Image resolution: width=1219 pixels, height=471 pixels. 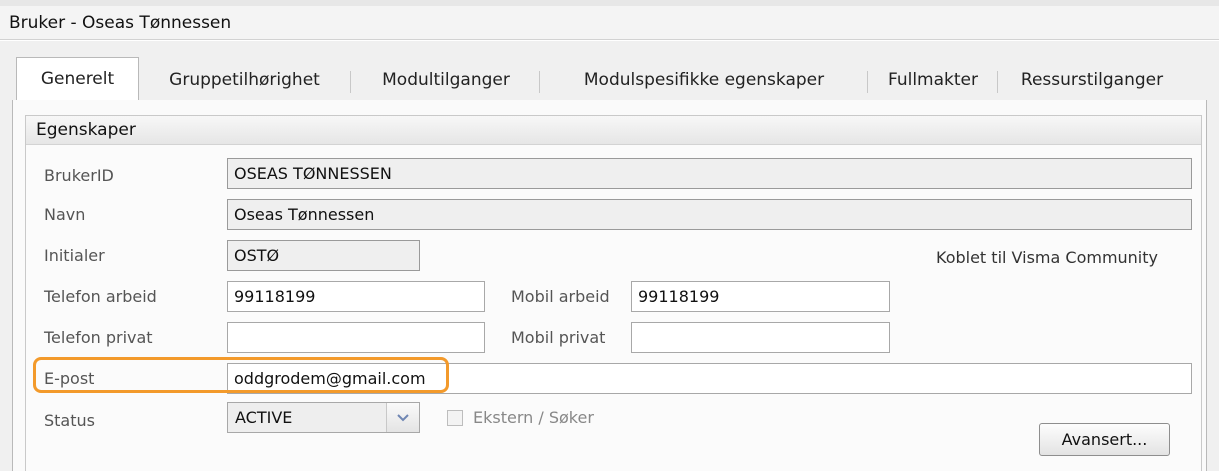 I want to click on epost-input, so click(x=709, y=378).